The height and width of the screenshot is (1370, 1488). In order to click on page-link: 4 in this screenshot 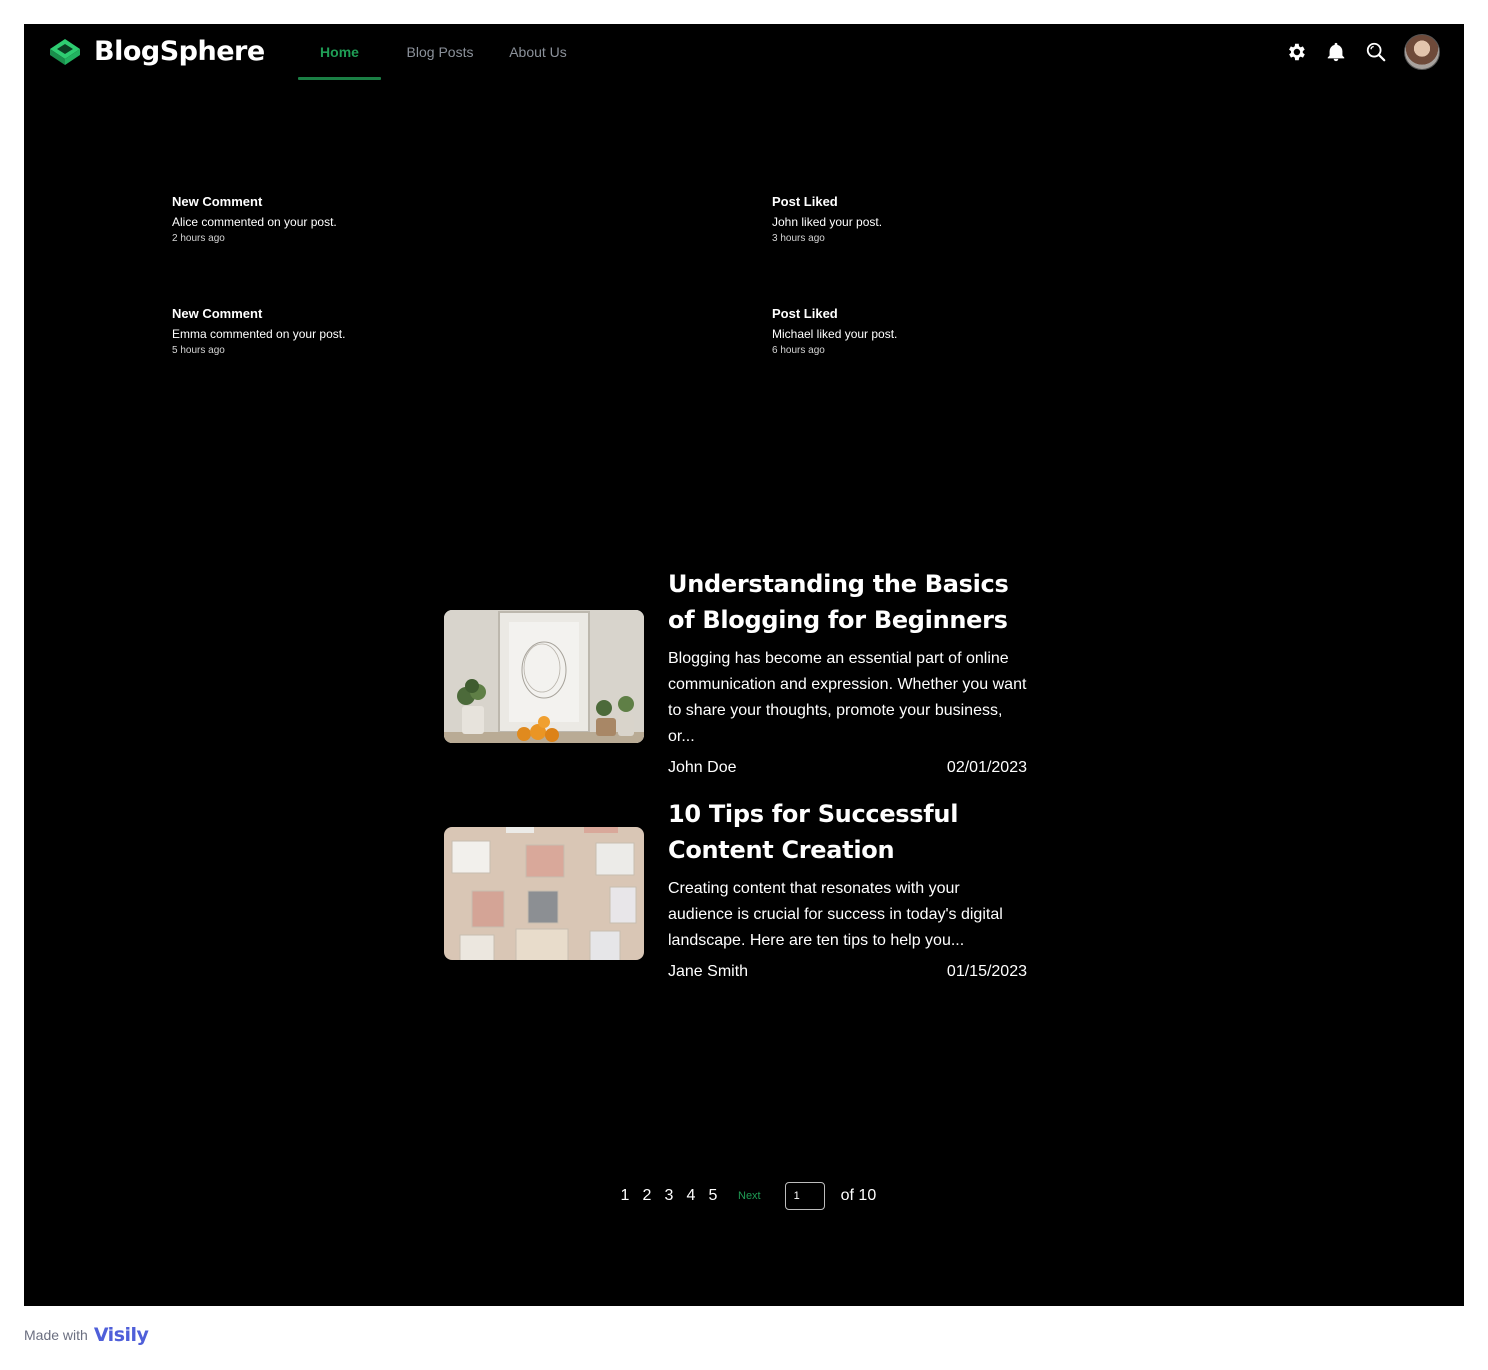, I will do `click(691, 1196)`.